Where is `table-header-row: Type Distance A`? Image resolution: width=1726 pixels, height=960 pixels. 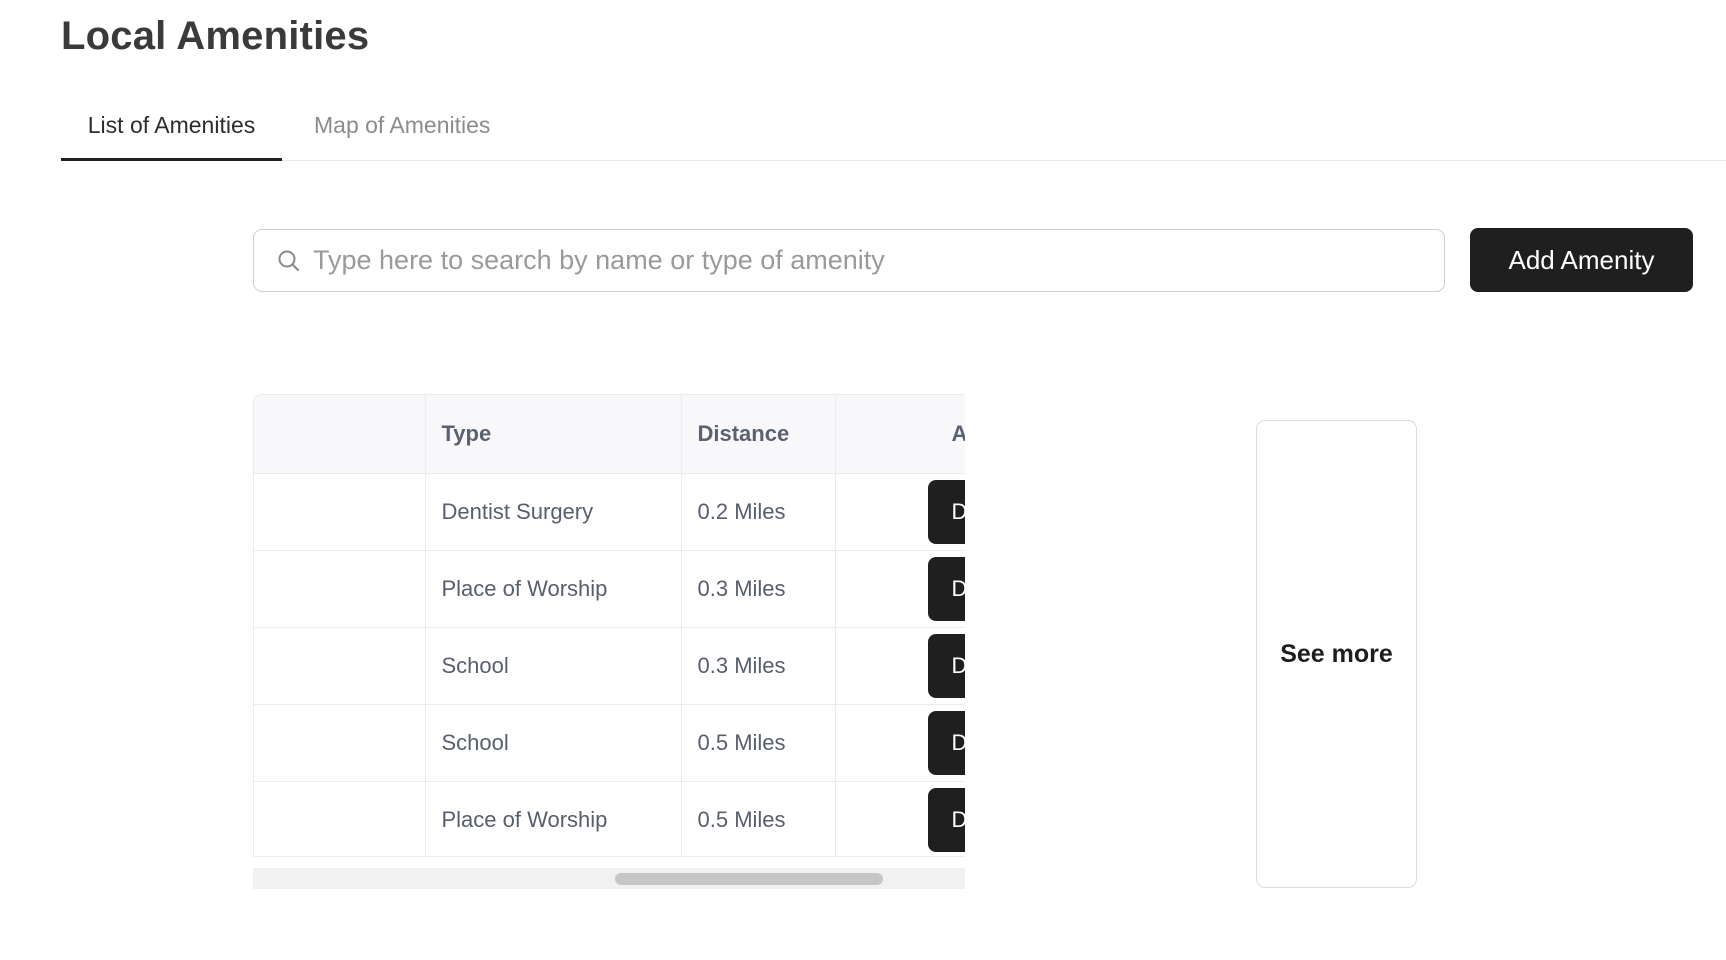 table-header-row: Type Distance A is located at coordinates (609, 434).